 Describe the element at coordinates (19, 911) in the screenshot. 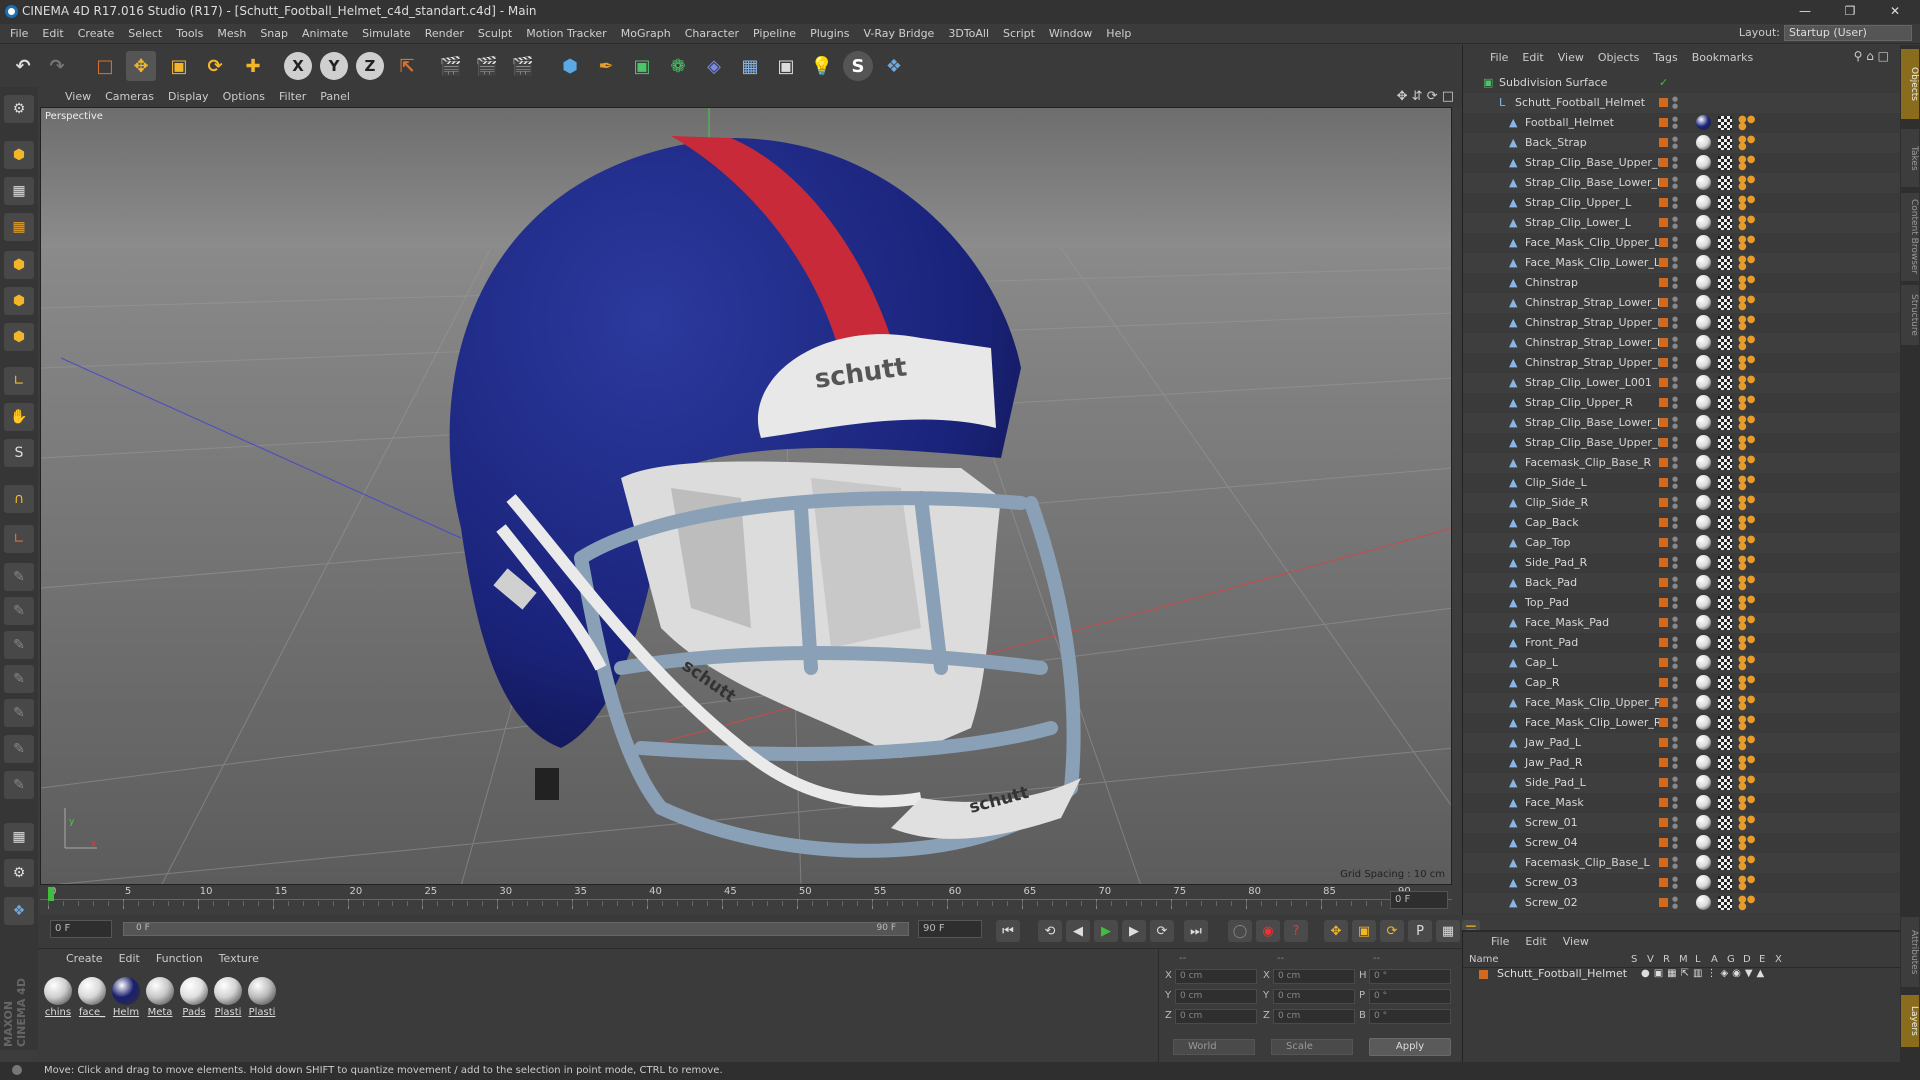

I see `python-tool-icon: ❖` at that location.